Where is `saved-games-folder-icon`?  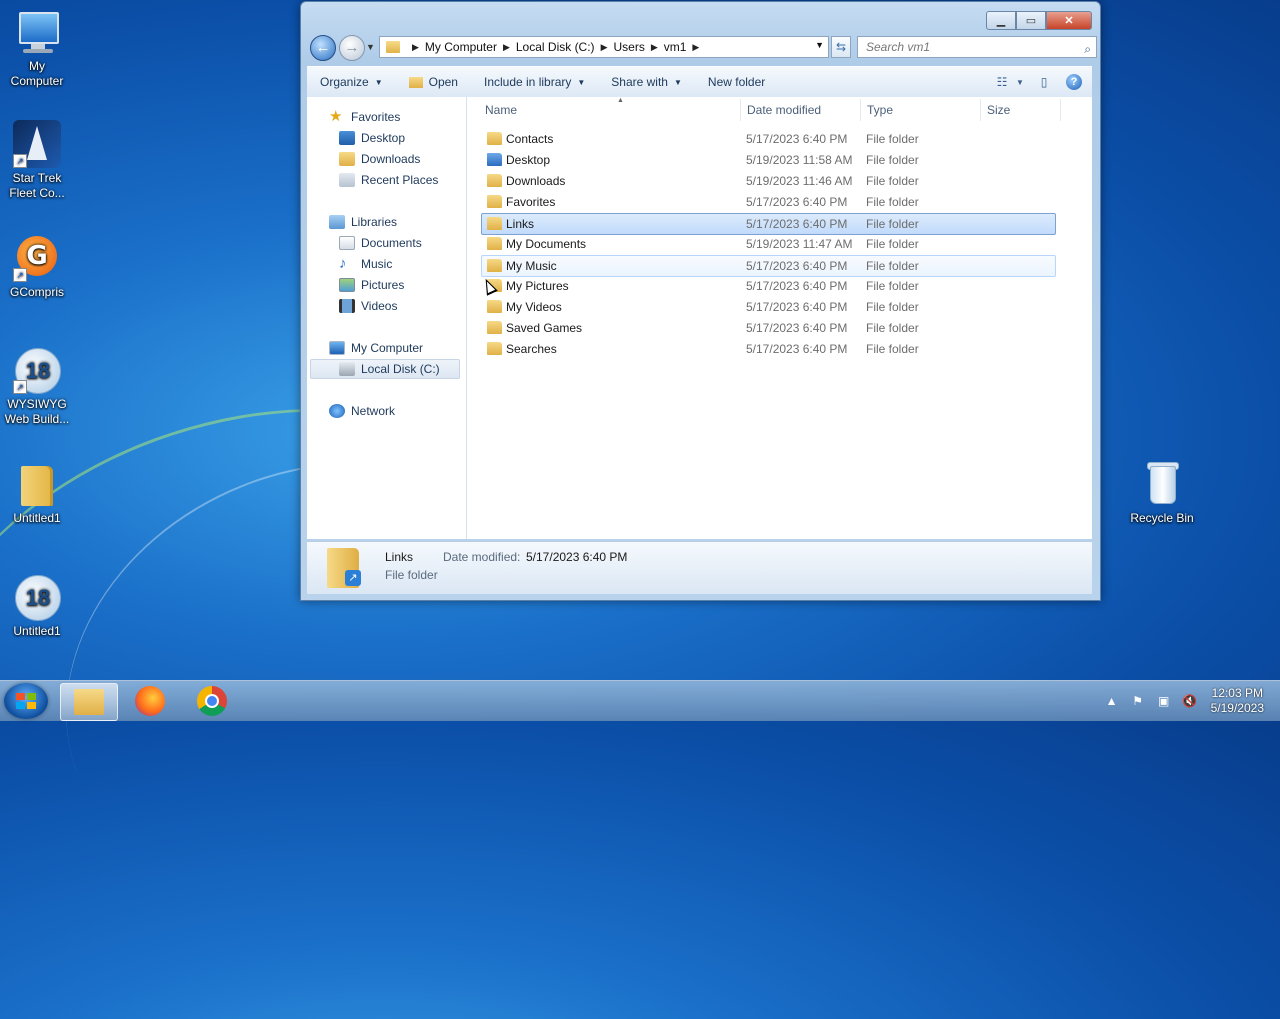 saved-games-folder-icon is located at coordinates (494, 327).